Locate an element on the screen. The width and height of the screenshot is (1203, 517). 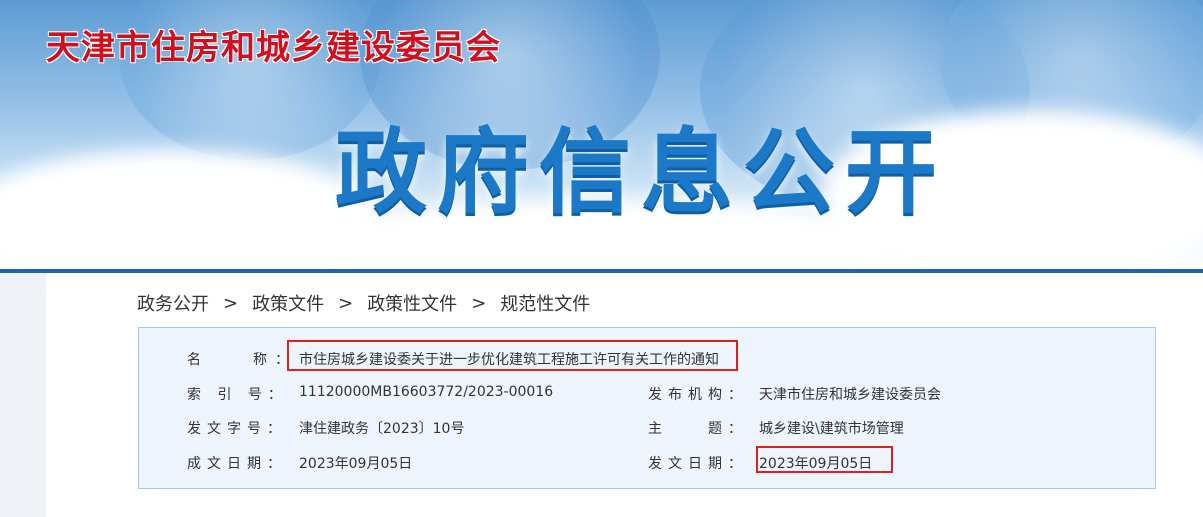
breadcrumb-item-policy-docs: 政策文件 is located at coordinates (288, 303).